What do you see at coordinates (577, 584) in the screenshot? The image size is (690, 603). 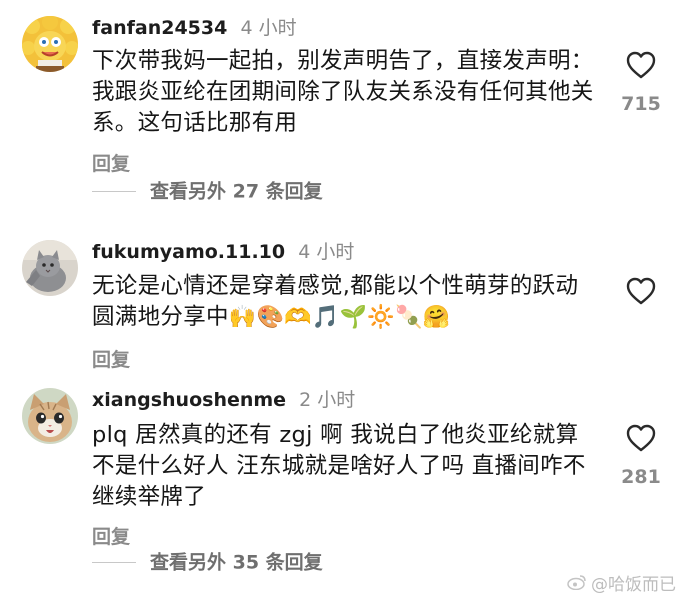 I see `weibo-logo-icon` at bounding box center [577, 584].